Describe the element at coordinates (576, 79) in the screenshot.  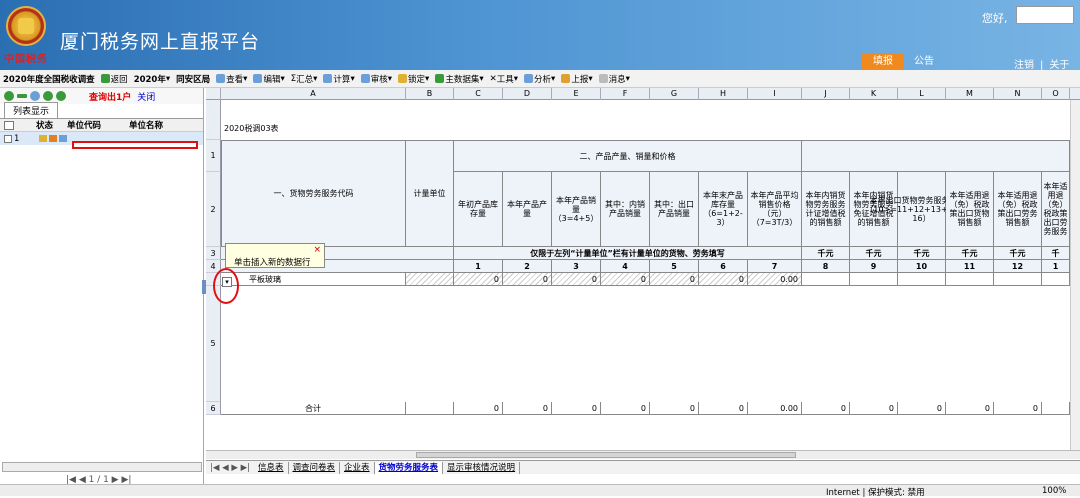
I see `submit-menu: 上报 ▾` at that location.